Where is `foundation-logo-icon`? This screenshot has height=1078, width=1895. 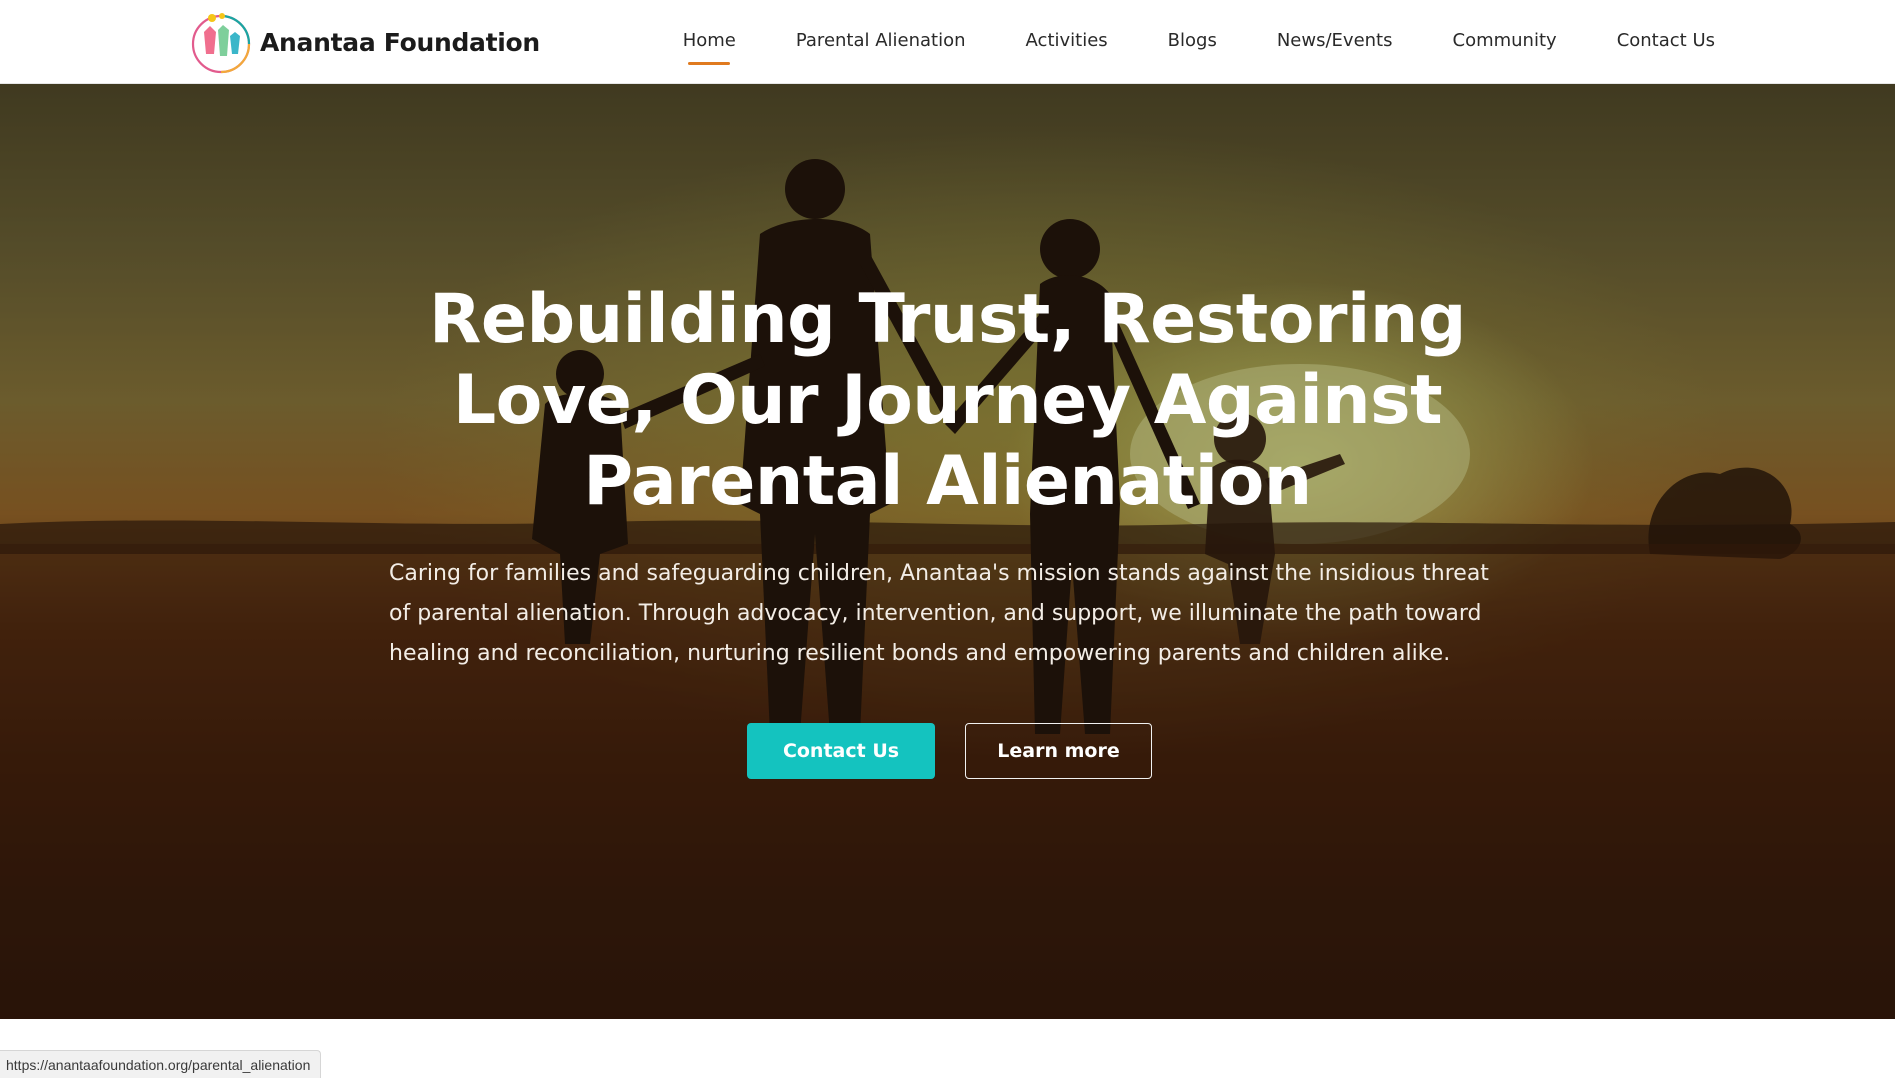
foundation-logo-icon is located at coordinates (221, 43).